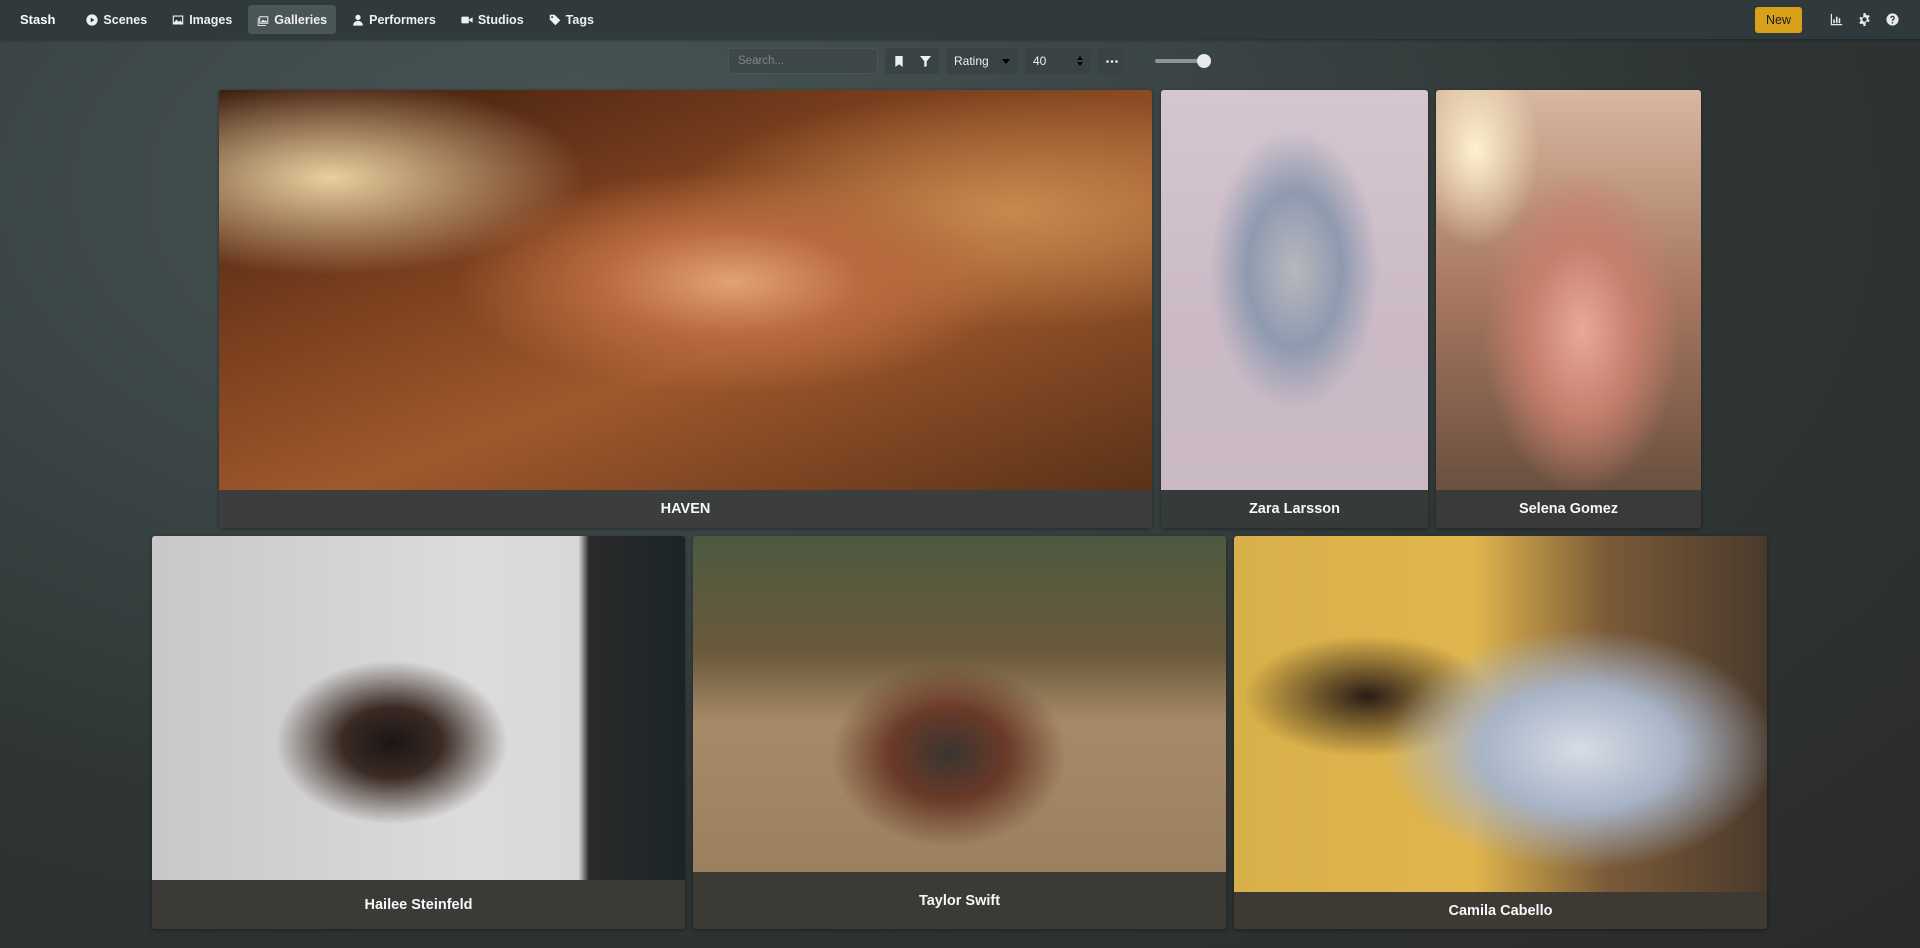 The height and width of the screenshot is (948, 1920). I want to click on filter-icon, so click(925, 61).